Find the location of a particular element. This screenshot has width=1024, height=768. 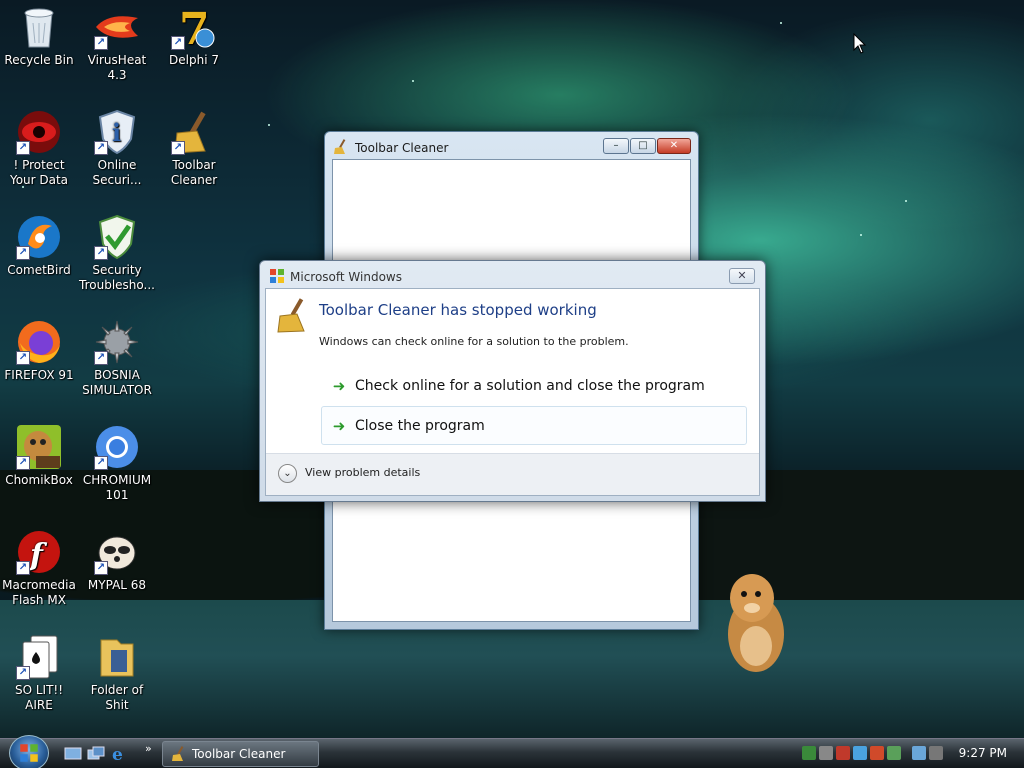

svg-text: i is located at coordinates (116, 132).